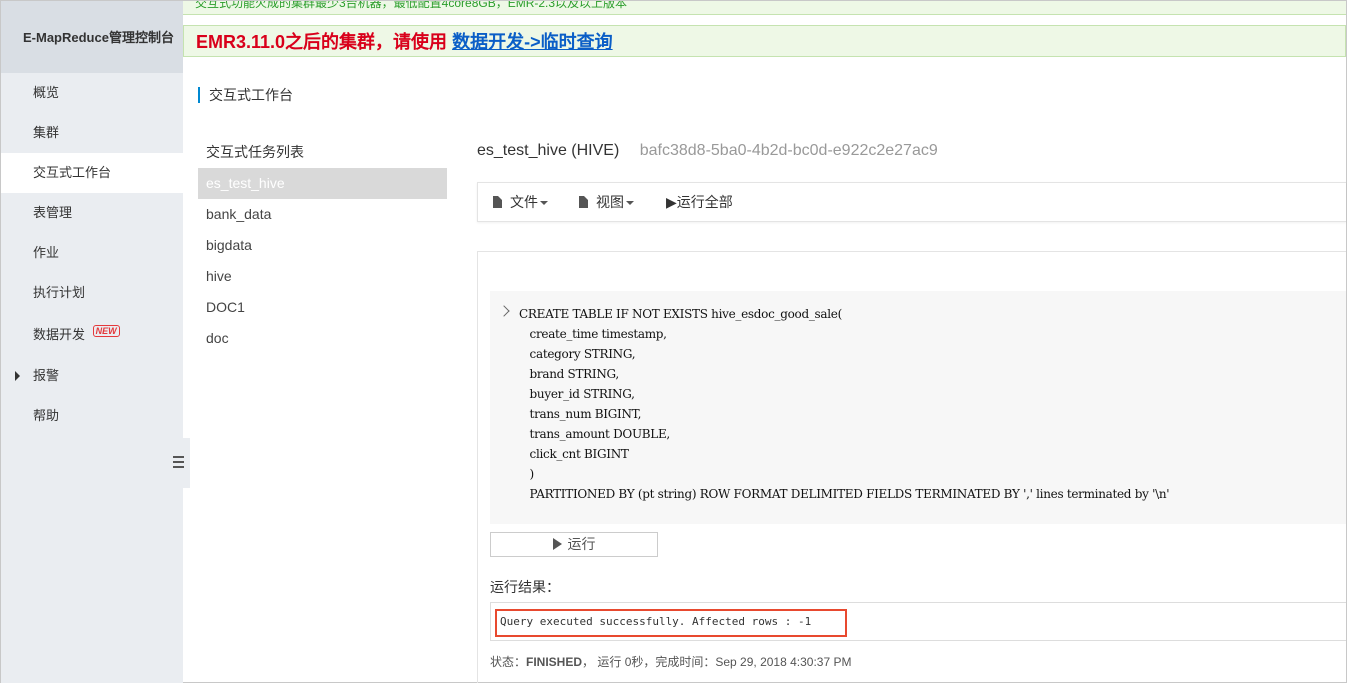 The width and height of the screenshot is (1347, 683). Describe the element at coordinates (554, 662) in the screenshot. I see `status-value: FINISHED` at that location.